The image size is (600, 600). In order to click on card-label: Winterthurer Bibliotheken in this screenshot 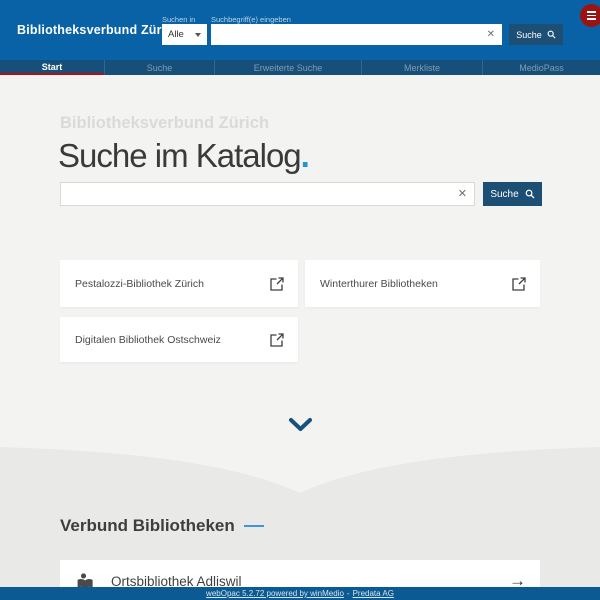, I will do `click(379, 283)`.